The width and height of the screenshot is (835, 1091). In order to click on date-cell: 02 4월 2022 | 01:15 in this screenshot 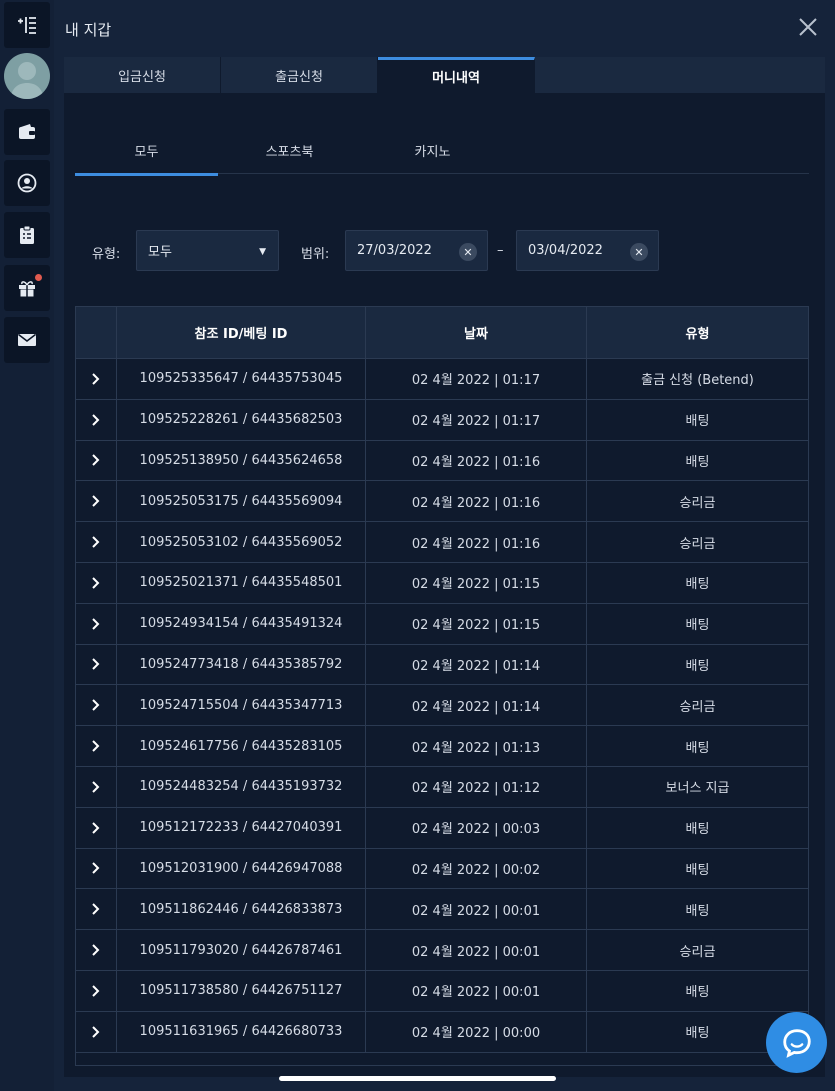, I will do `click(476, 582)`.